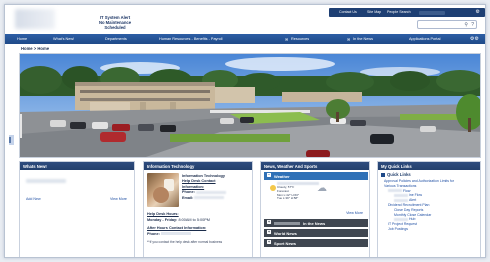 Image resolution: width=490 pixels, height=262 pixels. What do you see at coordinates (46, 181) in the screenshot?
I see `redacted-line` at bounding box center [46, 181].